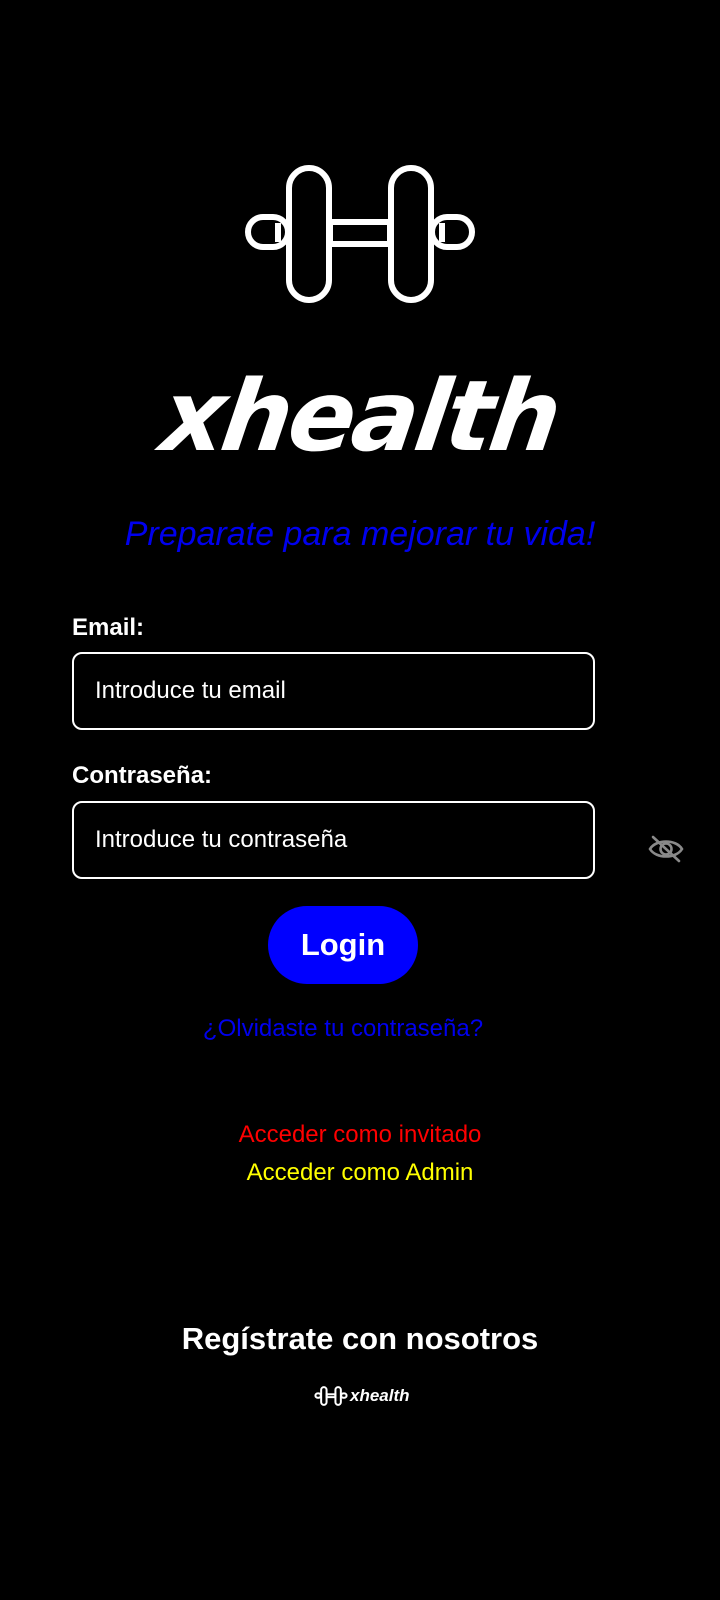 The height and width of the screenshot is (1600, 720). Describe the element at coordinates (360, 234) in the screenshot. I see `dumbbell-logo-icon` at that location.